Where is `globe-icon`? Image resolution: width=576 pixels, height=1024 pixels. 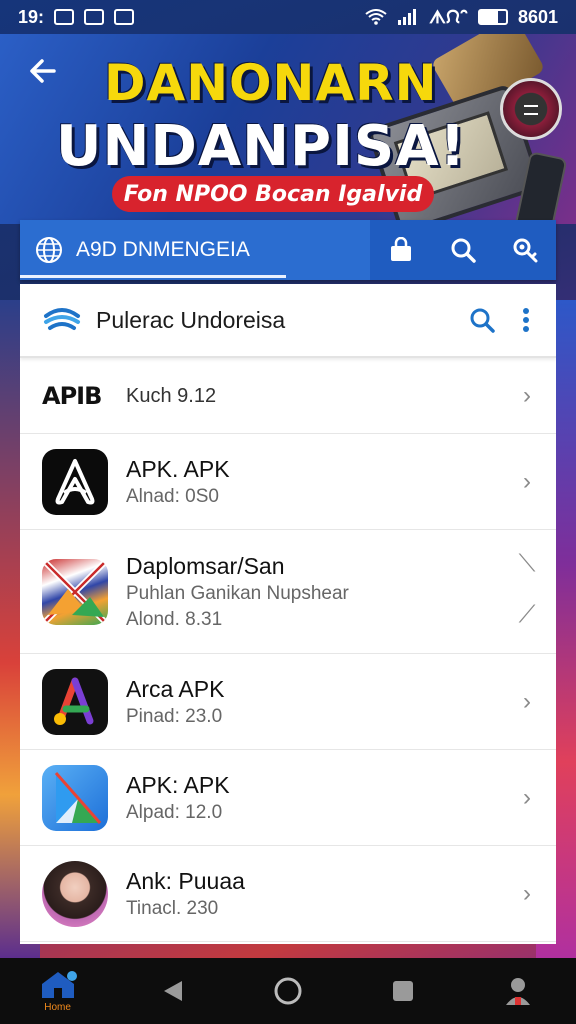 globe-icon is located at coordinates (49, 250).